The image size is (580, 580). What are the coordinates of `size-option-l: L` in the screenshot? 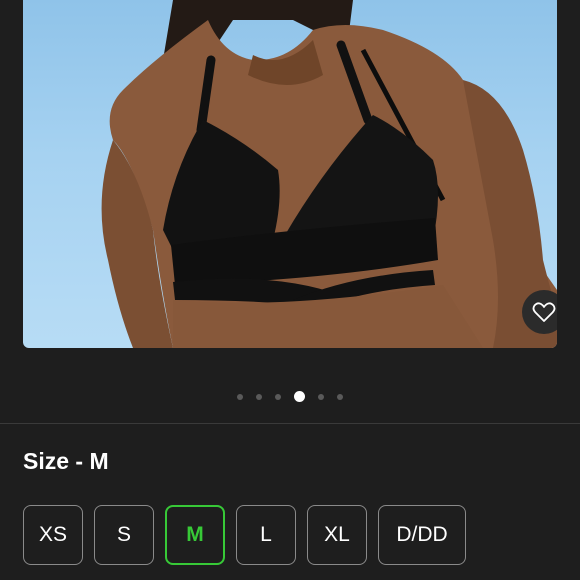 It's located at (266, 535).